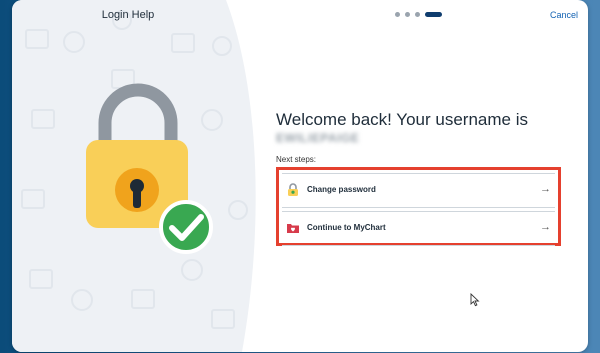 This screenshot has width=600, height=353. What do you see at coordinates (138, 116) in the screenshot?
I see `lock-shackle` at bounding box center [138, 116].